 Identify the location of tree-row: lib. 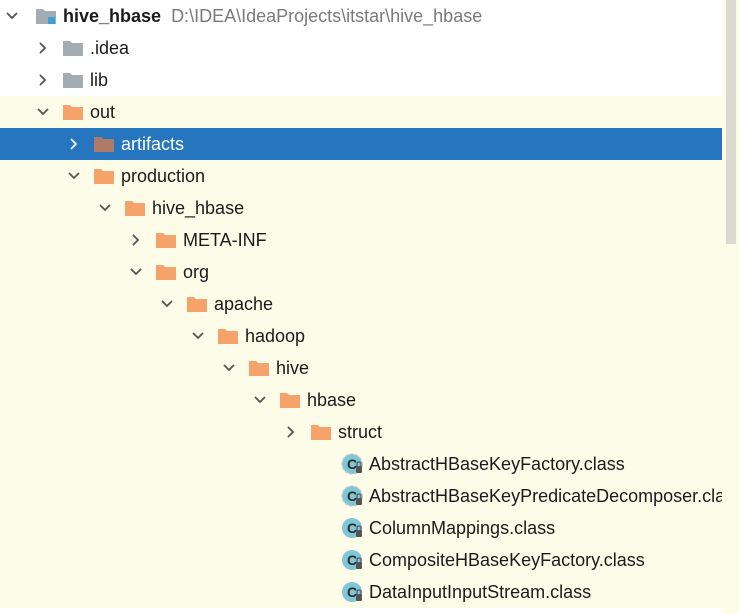
(361, 80).